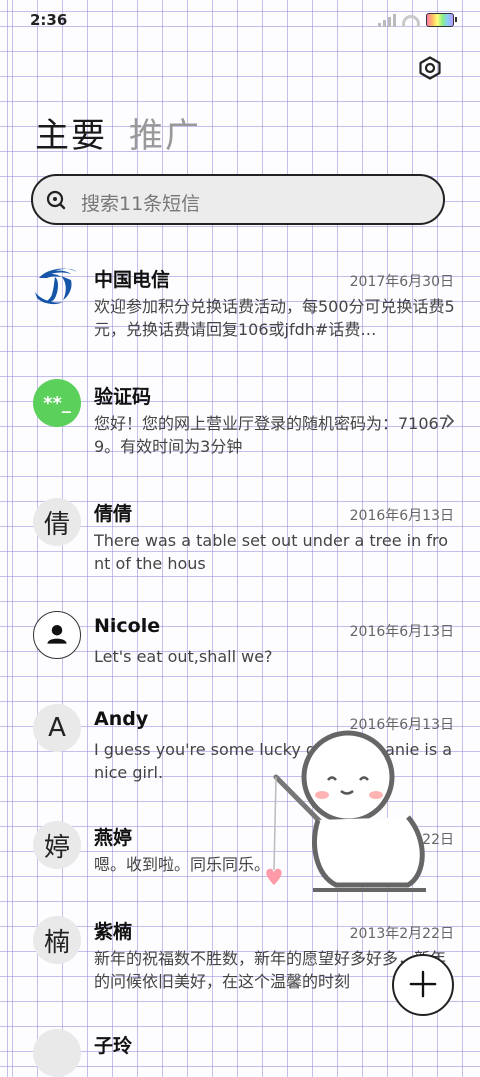 This screenshot has height=1077, width=480. Describe the element at coordinates (56, 200) in the screenshot. I see `search-icon` at that location.